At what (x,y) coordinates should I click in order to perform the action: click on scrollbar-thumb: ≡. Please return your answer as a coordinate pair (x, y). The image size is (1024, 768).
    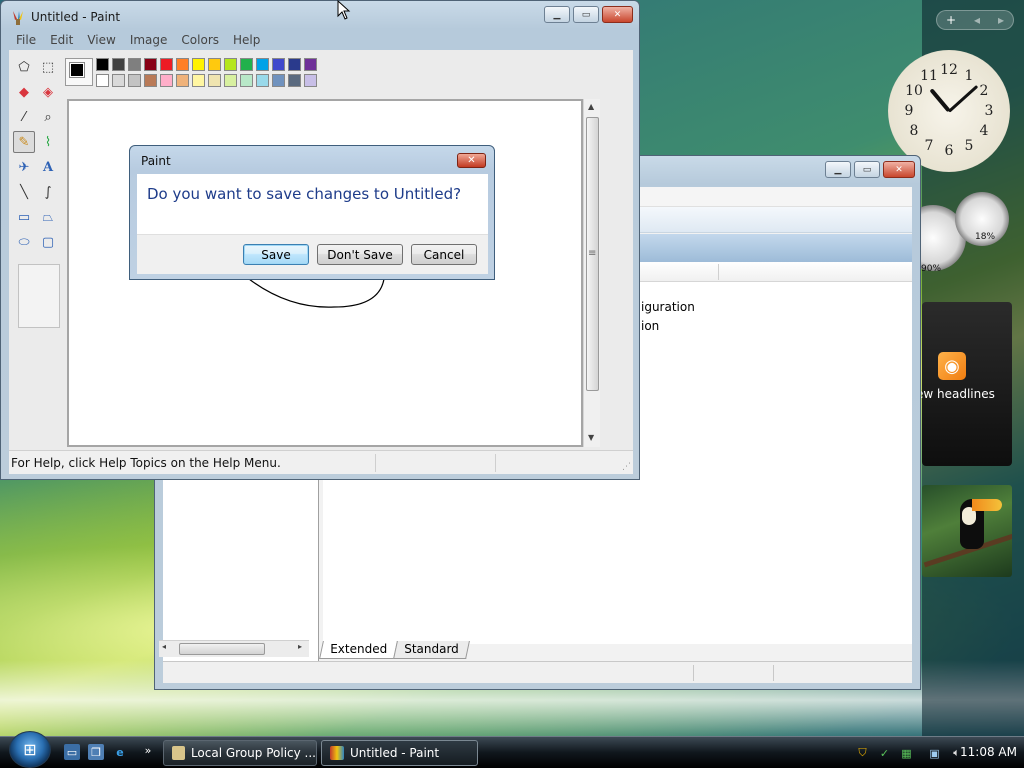
    Looking at the image, I should click on (592, 254).